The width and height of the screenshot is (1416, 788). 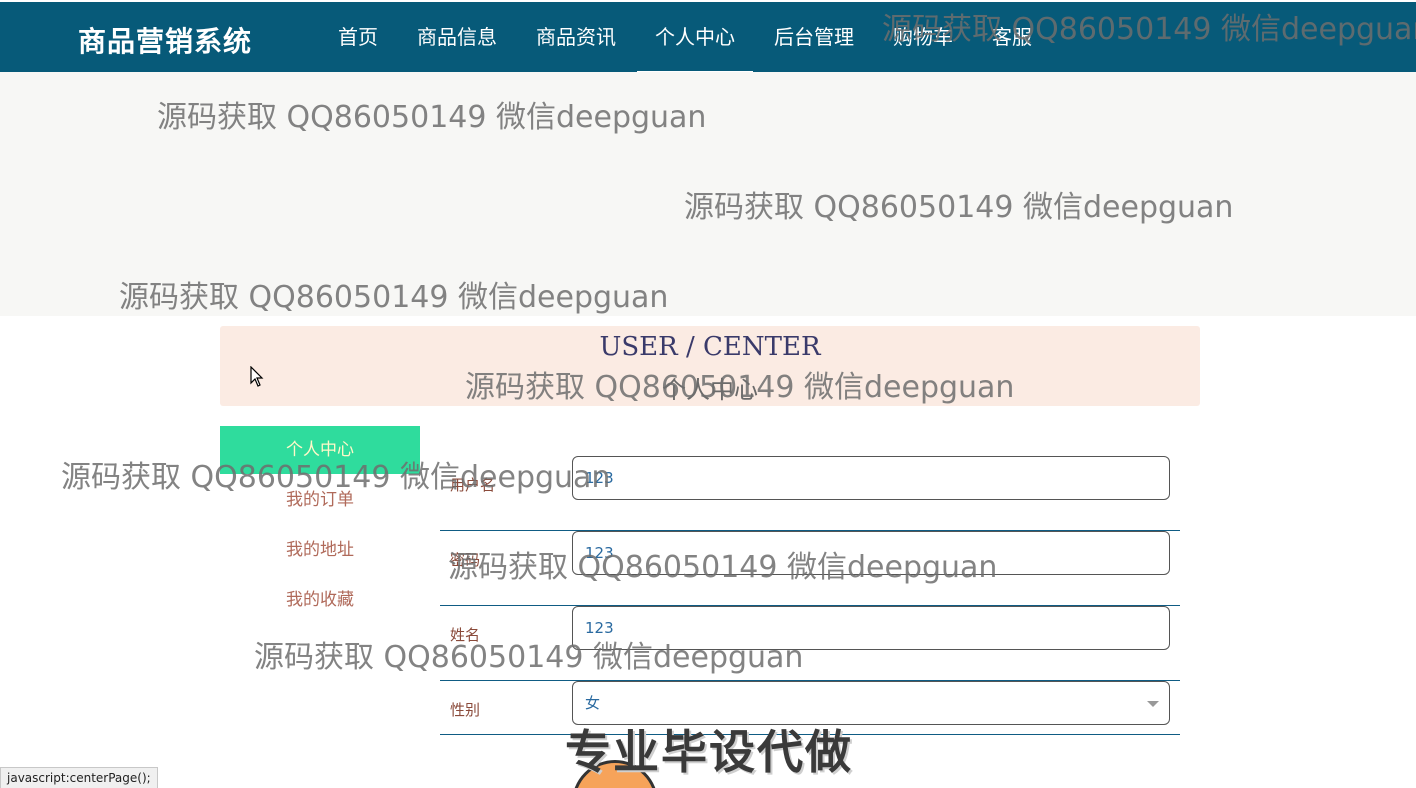 What do you see at coordinates (923, 38) in the screenshot?
I see `nav-cart: 购物车` at bounding box center [923, 38].